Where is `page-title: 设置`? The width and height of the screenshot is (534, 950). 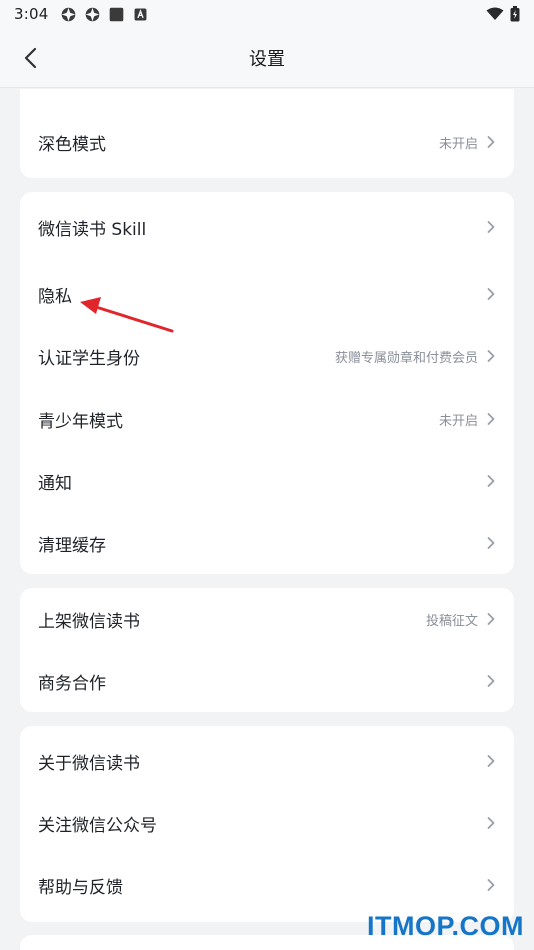
page-title: 设置 is located at coordinates (267, 59).